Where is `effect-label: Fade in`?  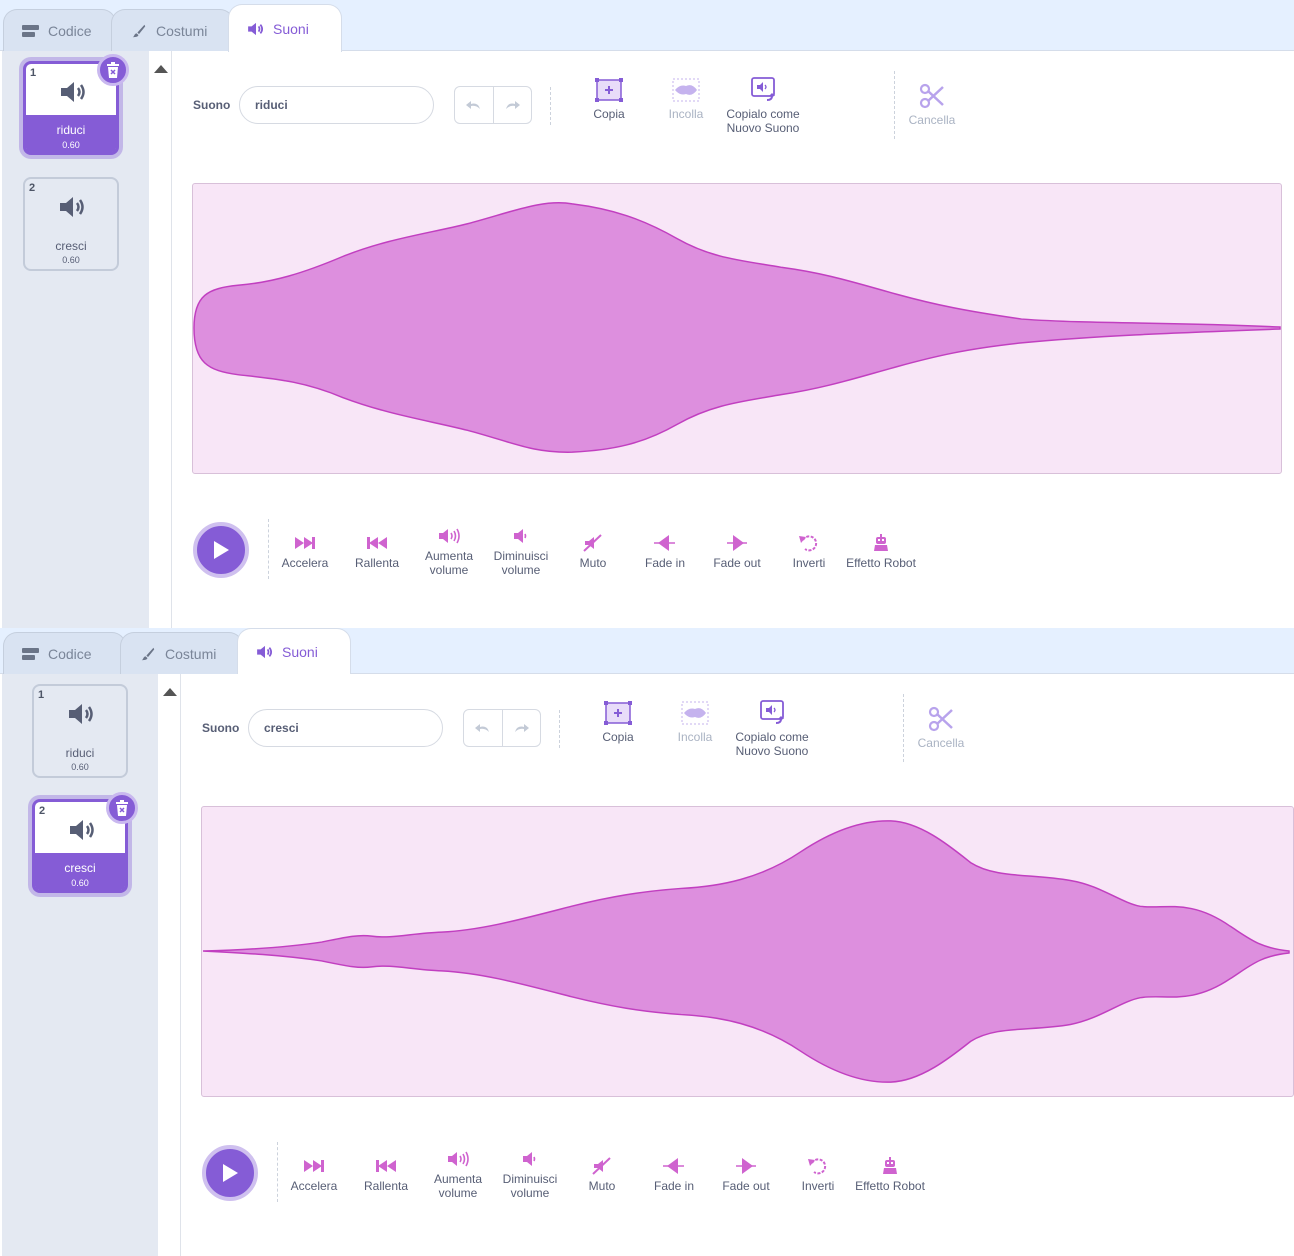 effect-label: Fade in is located at coordinates (665, 563).